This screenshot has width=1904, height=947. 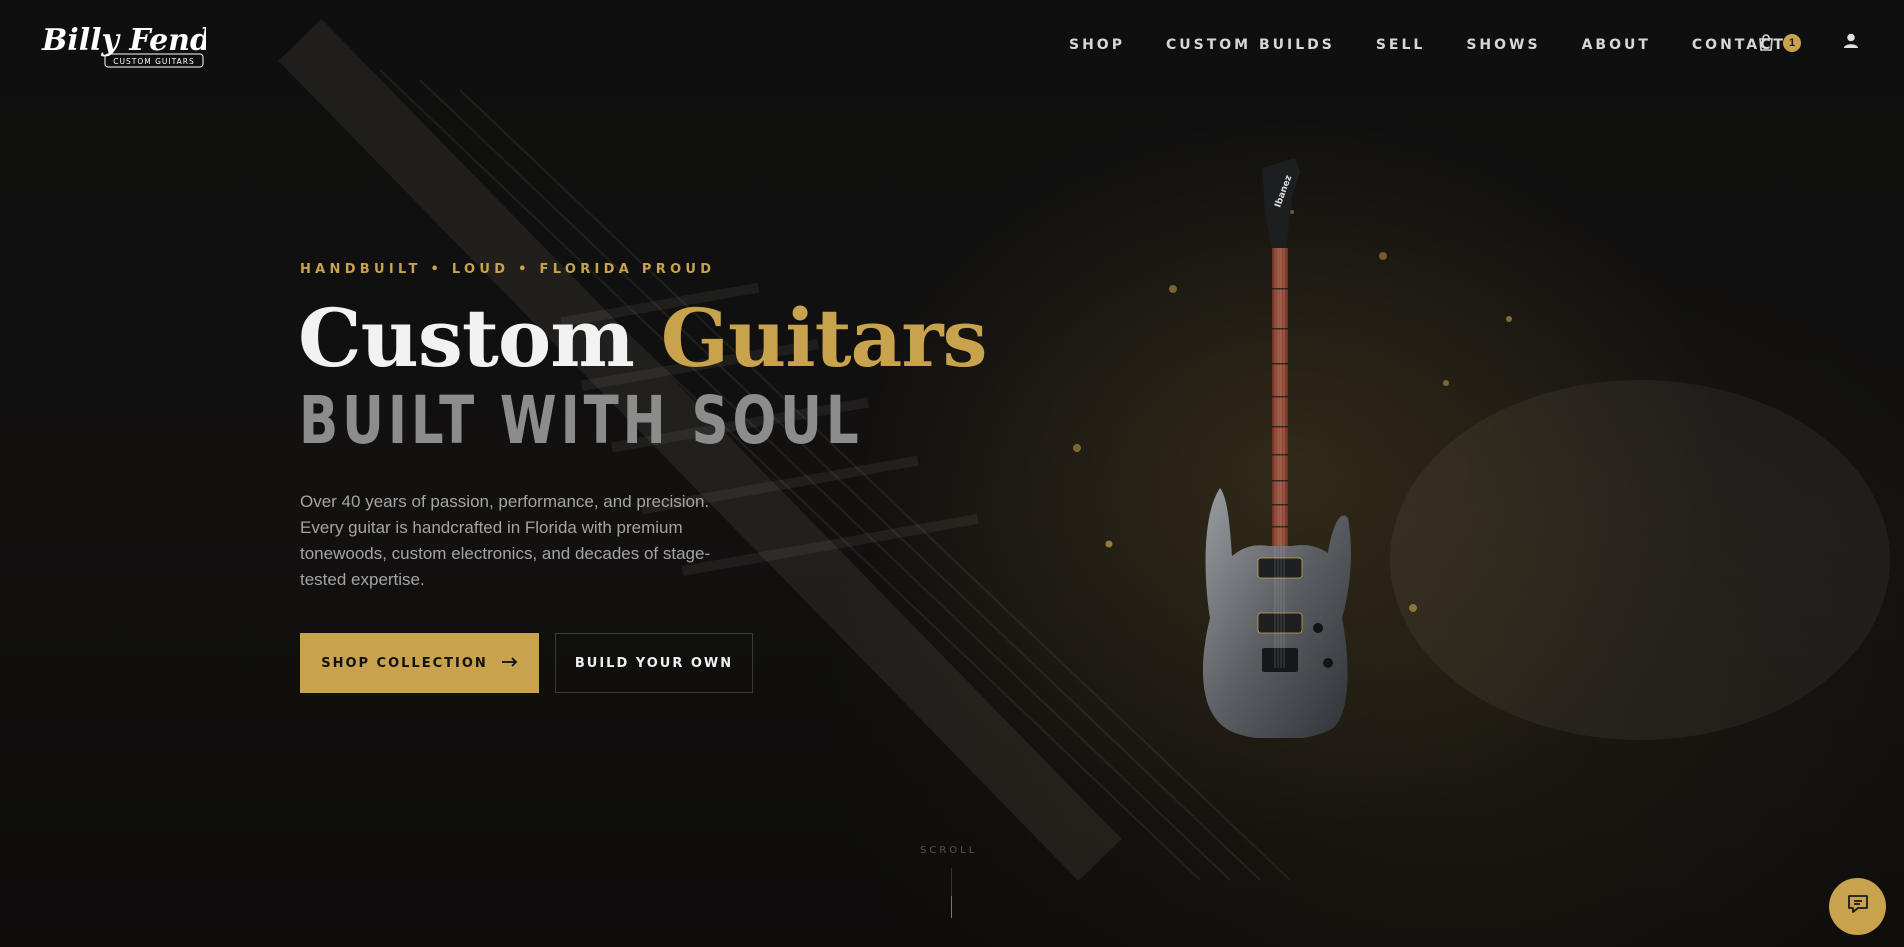 I want to click on svg-text: CUSTOM GUITARS, so click(x=153, y=61).